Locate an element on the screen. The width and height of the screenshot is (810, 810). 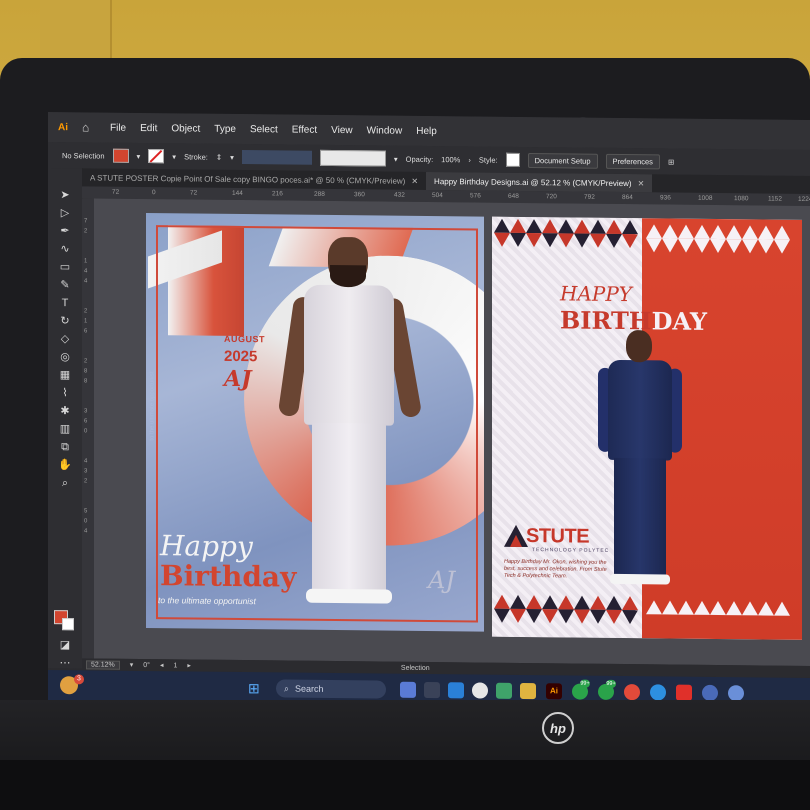
rotate-tool-icon: ↻ is located at coordinates (65, 321).